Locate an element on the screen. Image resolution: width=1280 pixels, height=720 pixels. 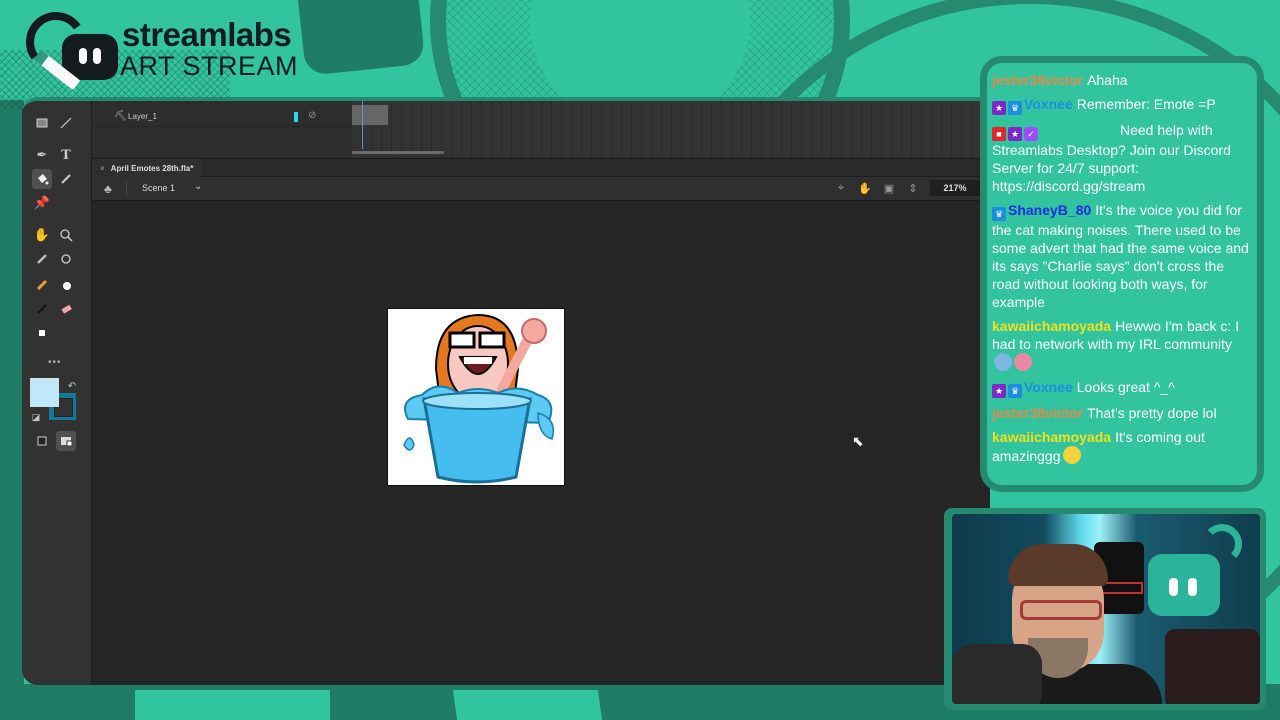
hand-tool-icon: ✋ is located at coordinates (42, 235).